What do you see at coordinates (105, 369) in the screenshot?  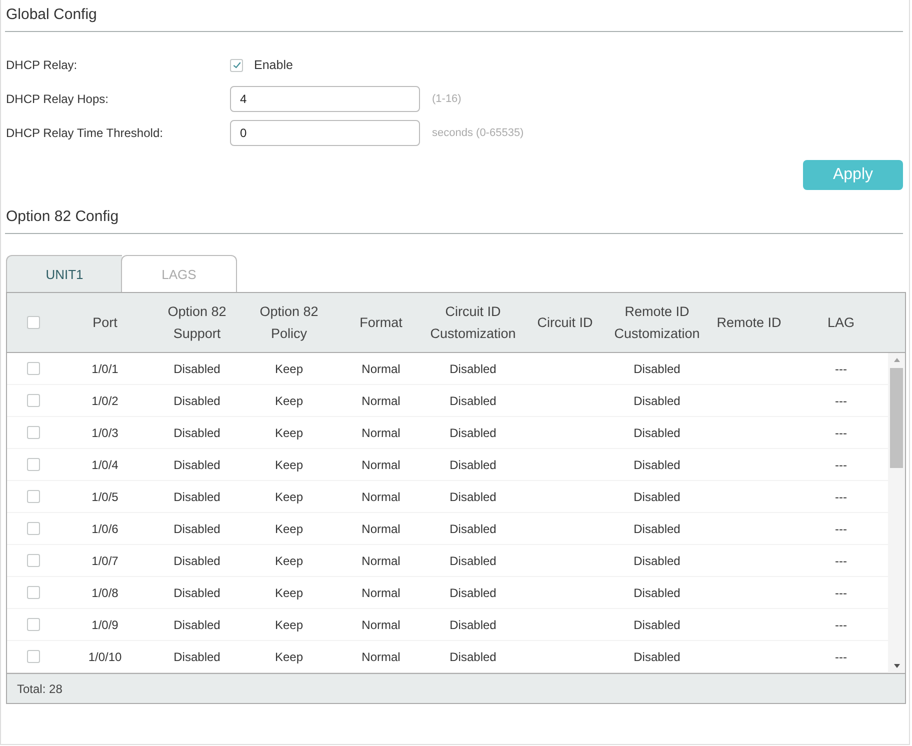 I see `table-cell: 1/0/1` at bounding box center [105, 369].